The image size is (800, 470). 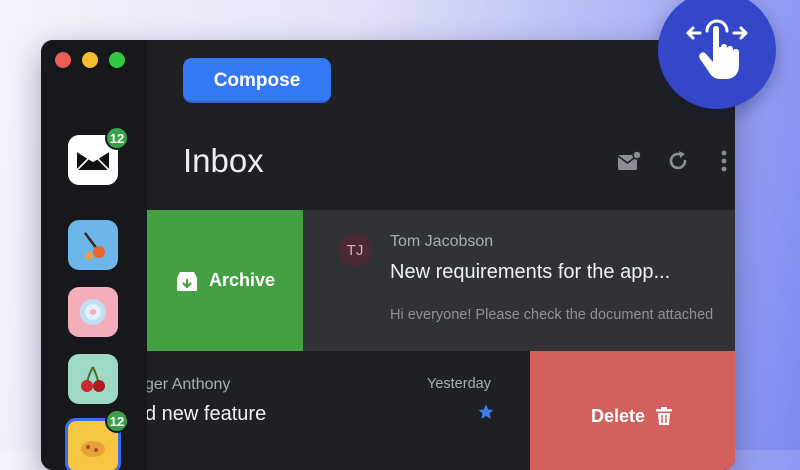 What do you see at coordinates (459, 384) in the screenshot?
I see `email-date: Yesterday` at bounding box center [459, 384].